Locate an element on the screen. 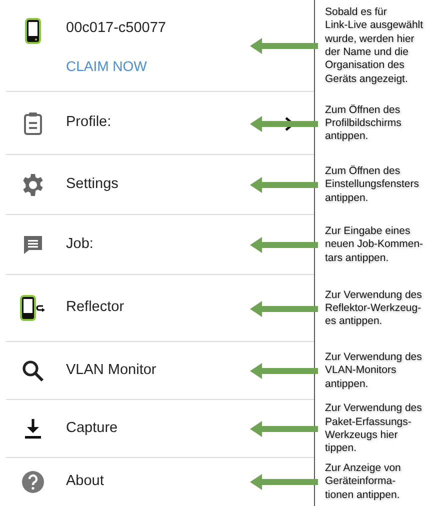 The image size is (434, 506). device-name: 00c017-c50077 is located at coordinates (116, 28).